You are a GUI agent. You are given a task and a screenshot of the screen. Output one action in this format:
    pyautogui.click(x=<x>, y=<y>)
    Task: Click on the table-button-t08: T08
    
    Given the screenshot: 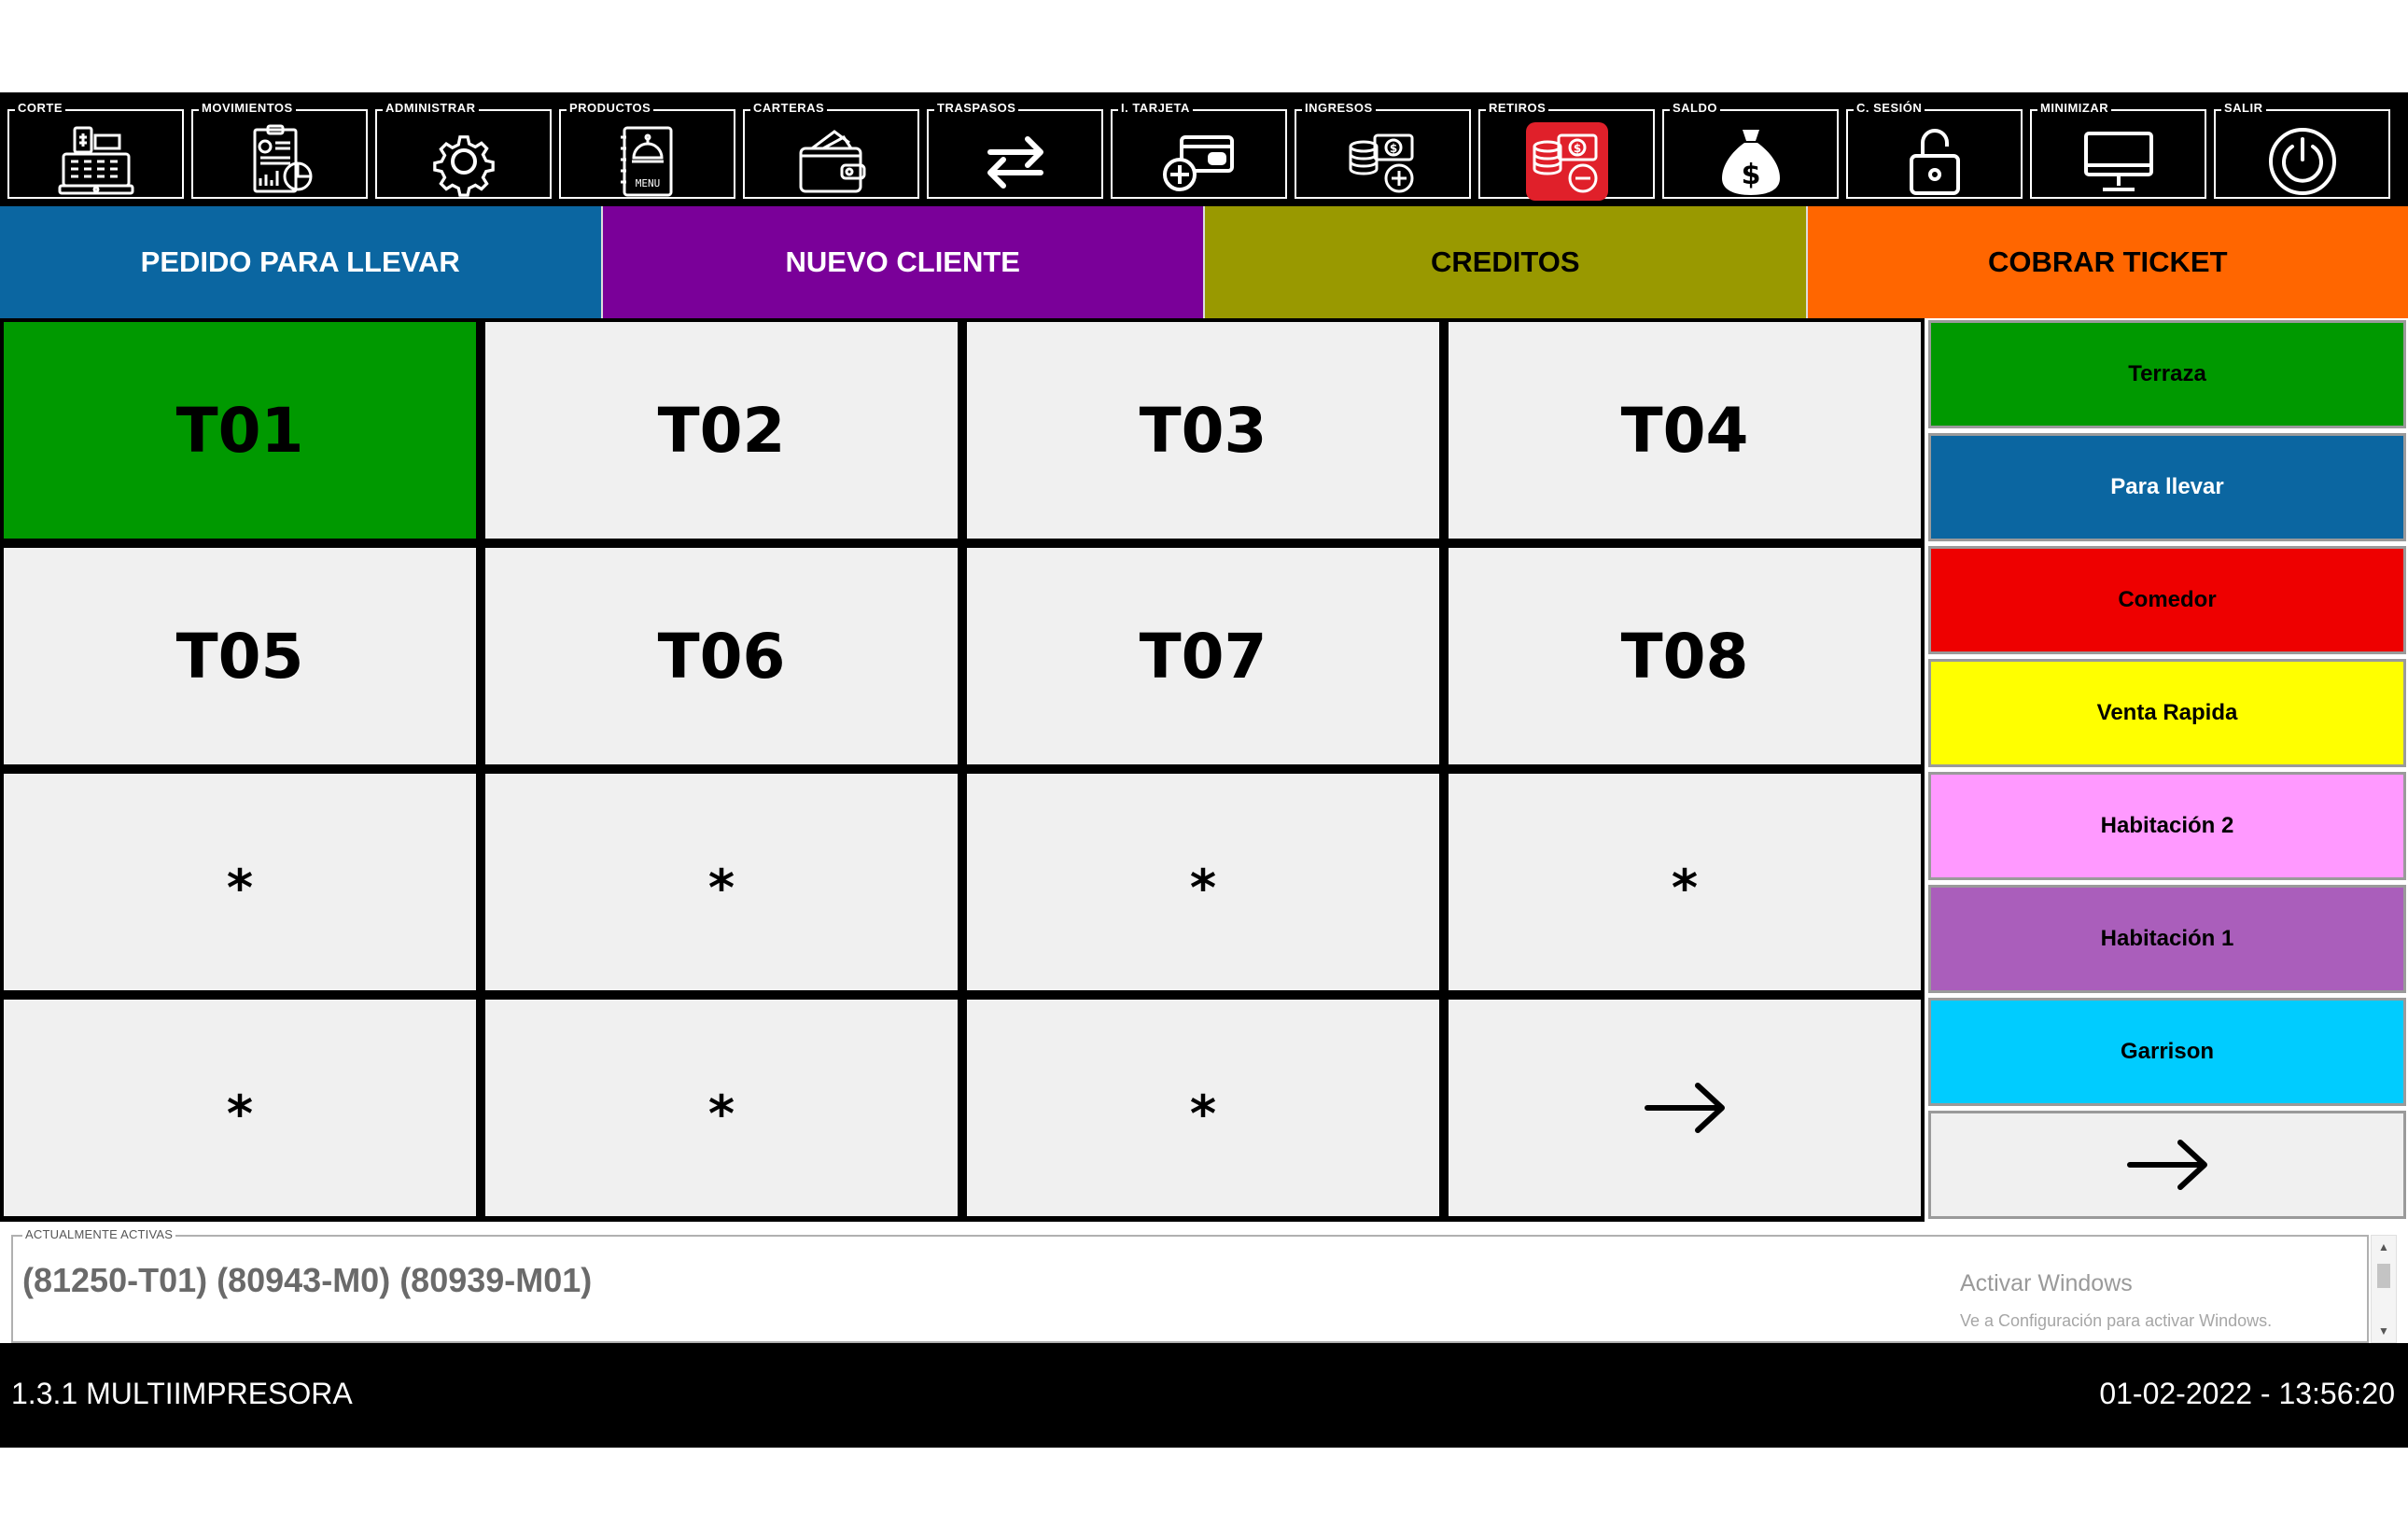 What is the action you would take?
    pyautogui.click(x=1685, y=656)
    